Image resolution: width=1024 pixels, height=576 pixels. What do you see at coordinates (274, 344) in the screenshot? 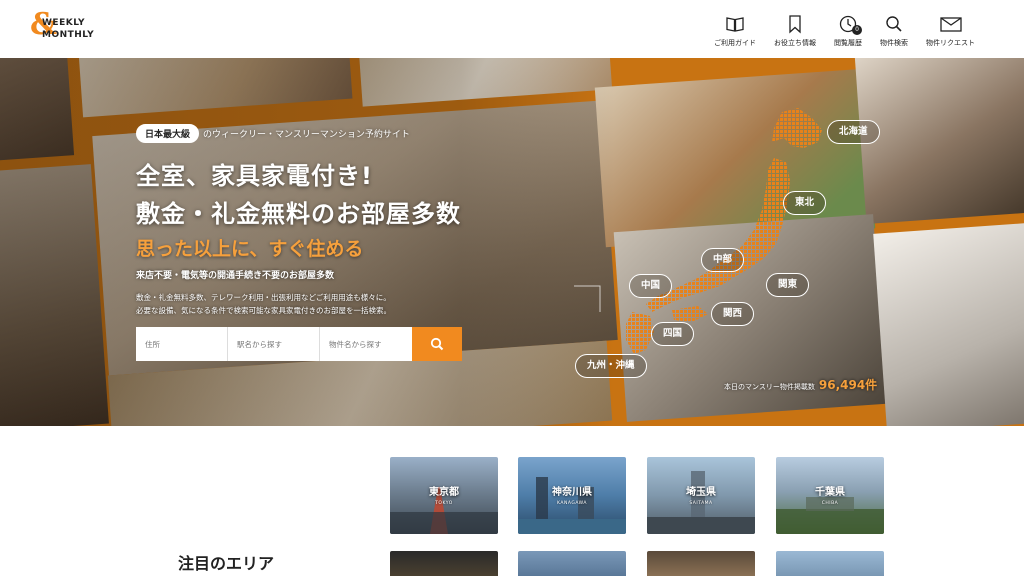
I see `station-input` at bounding box center [274, 344].